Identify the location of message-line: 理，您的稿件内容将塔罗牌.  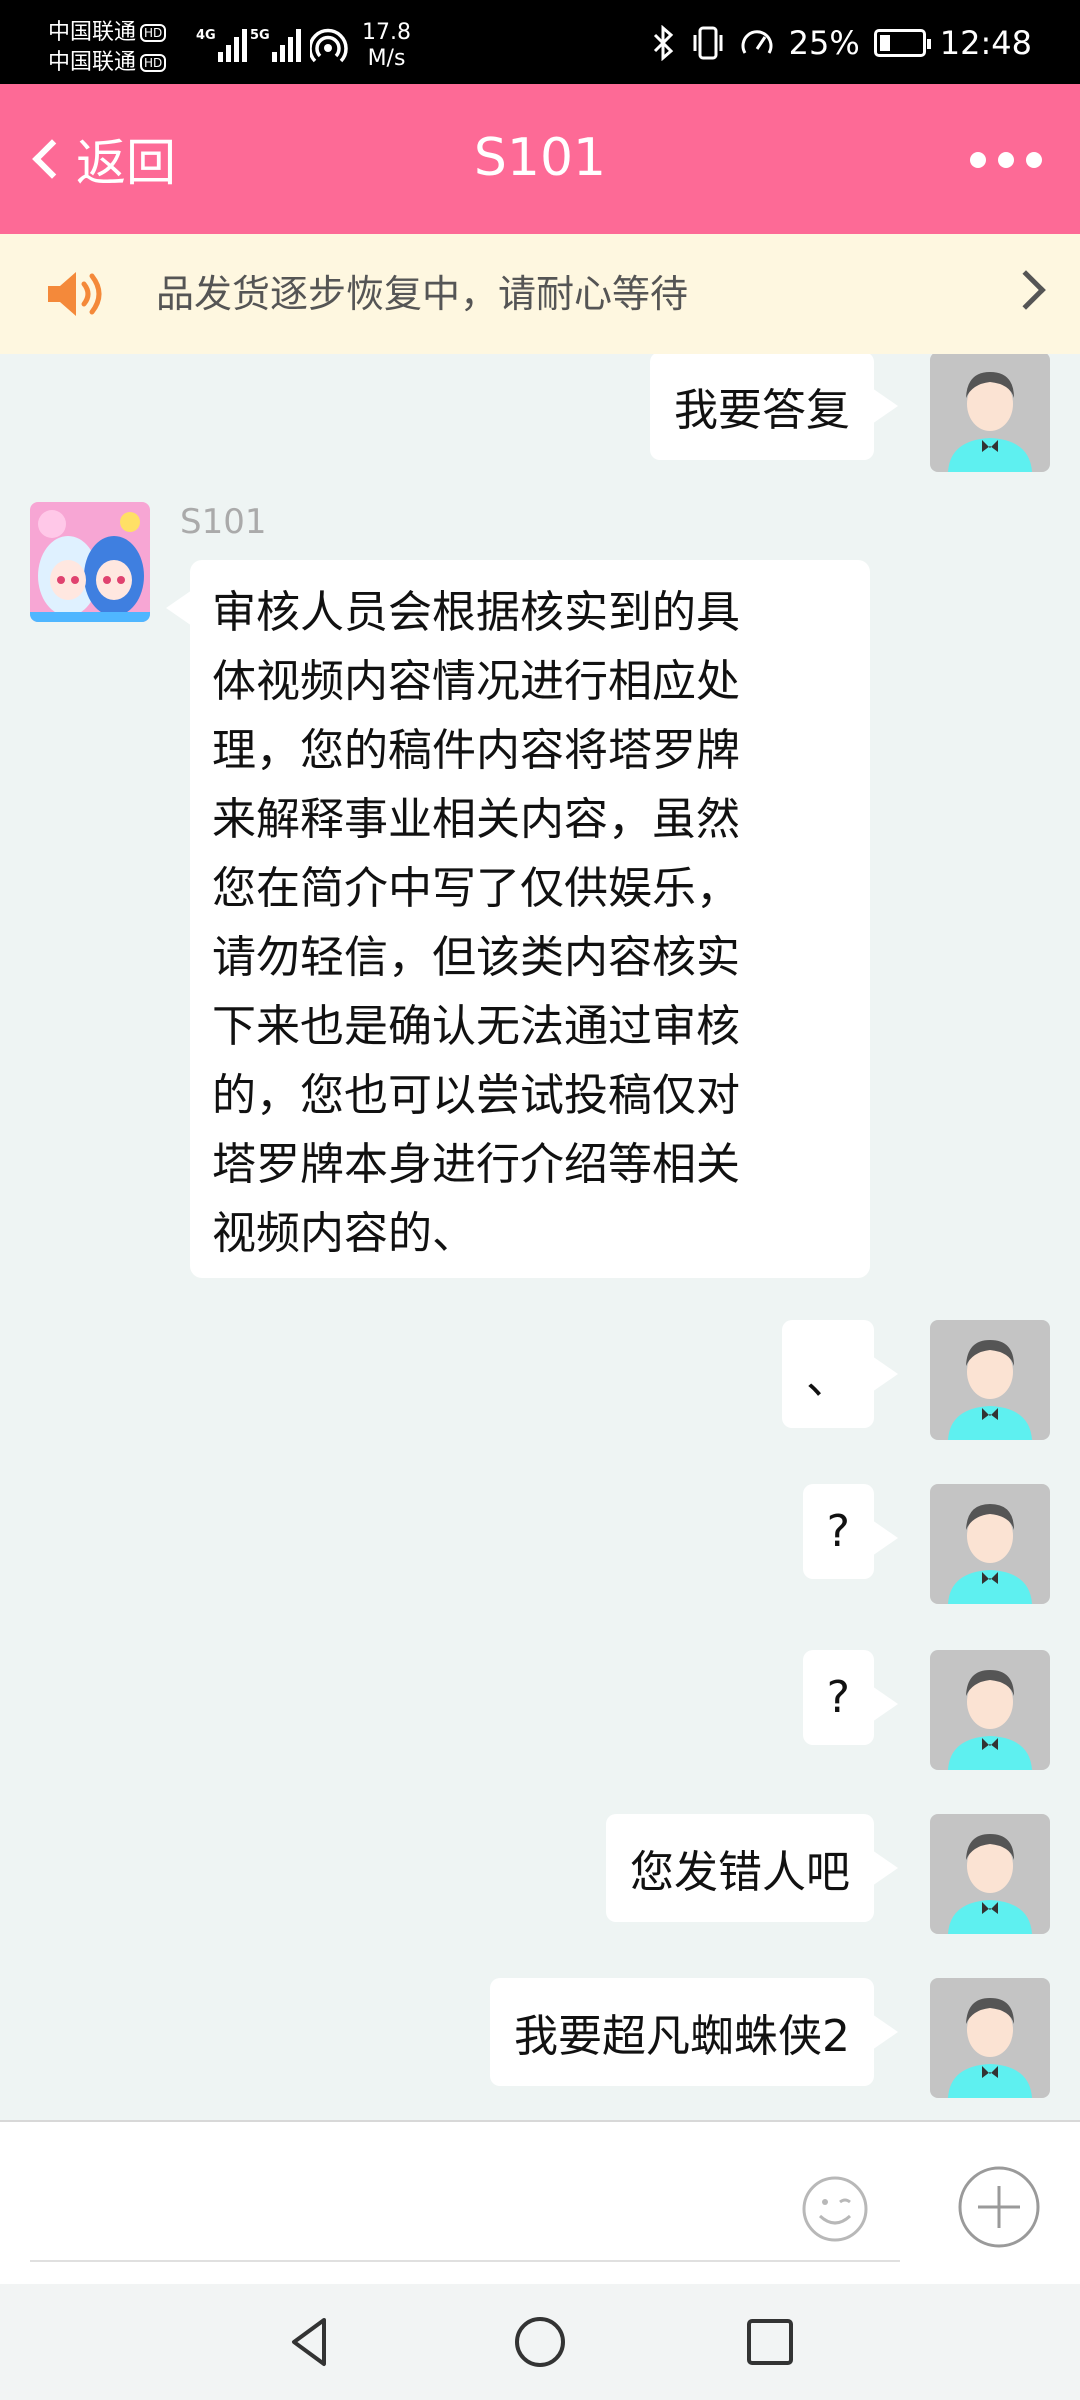
(476, 750).